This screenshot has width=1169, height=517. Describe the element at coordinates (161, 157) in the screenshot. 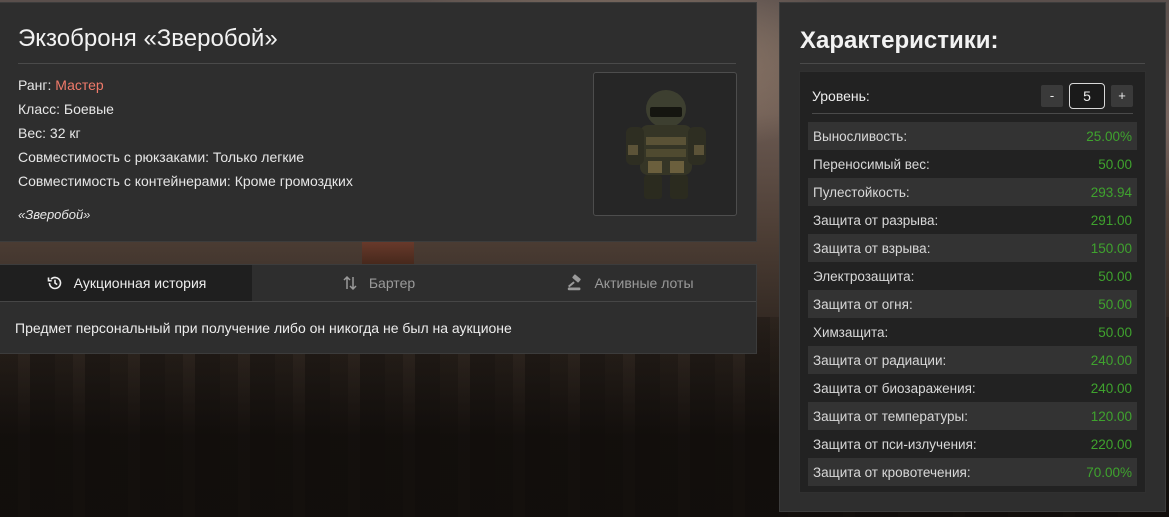

I see `backpack-compat-line: Совместимость с рюкзаками: Только легкие` at that location.